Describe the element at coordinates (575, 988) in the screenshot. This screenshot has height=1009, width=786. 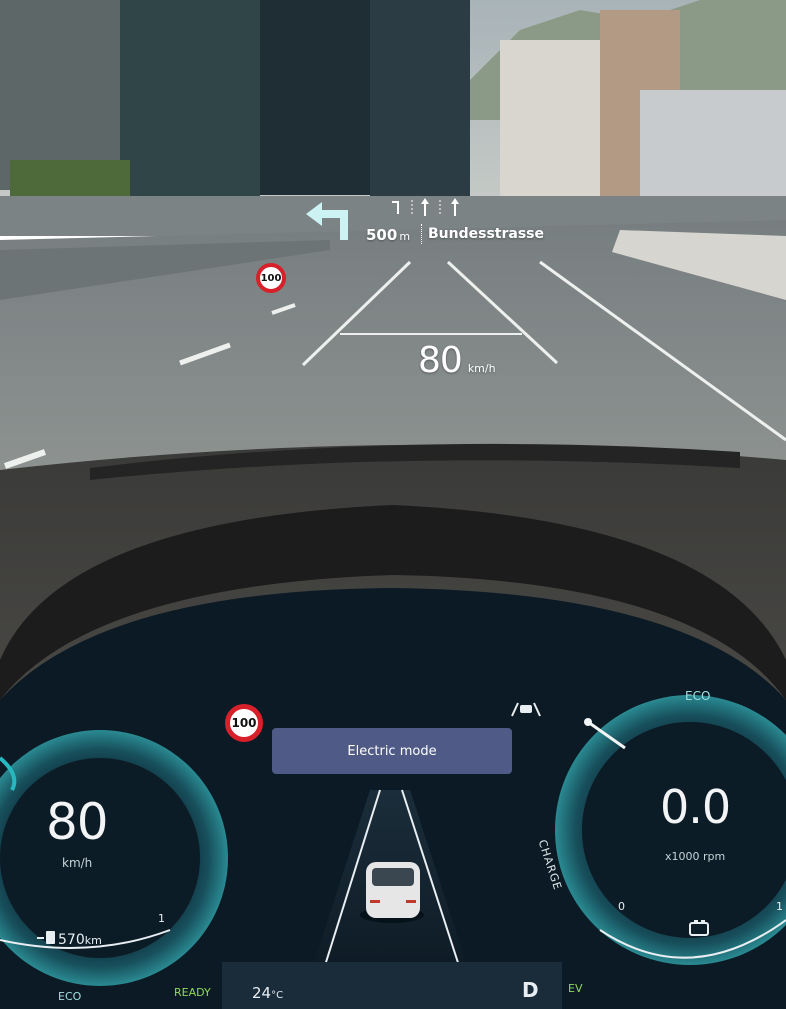
I see `ev-indicator: EV` at that location.